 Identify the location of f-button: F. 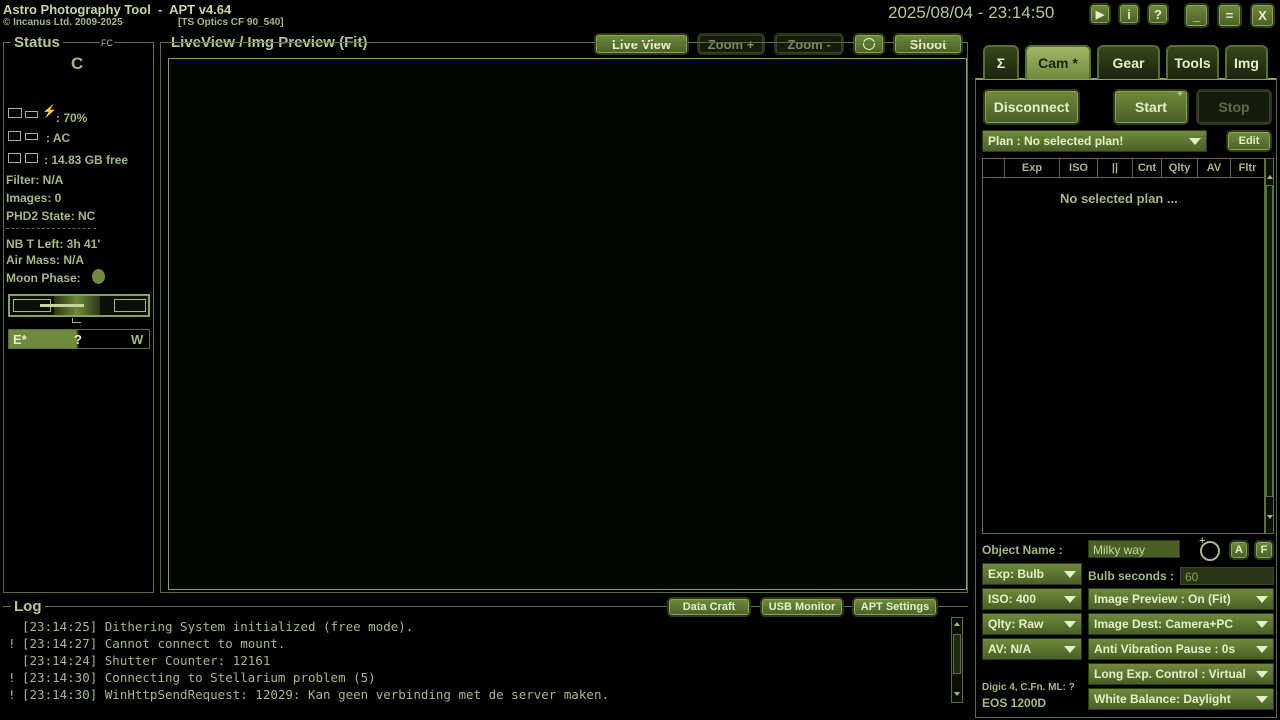
(1264, 550).